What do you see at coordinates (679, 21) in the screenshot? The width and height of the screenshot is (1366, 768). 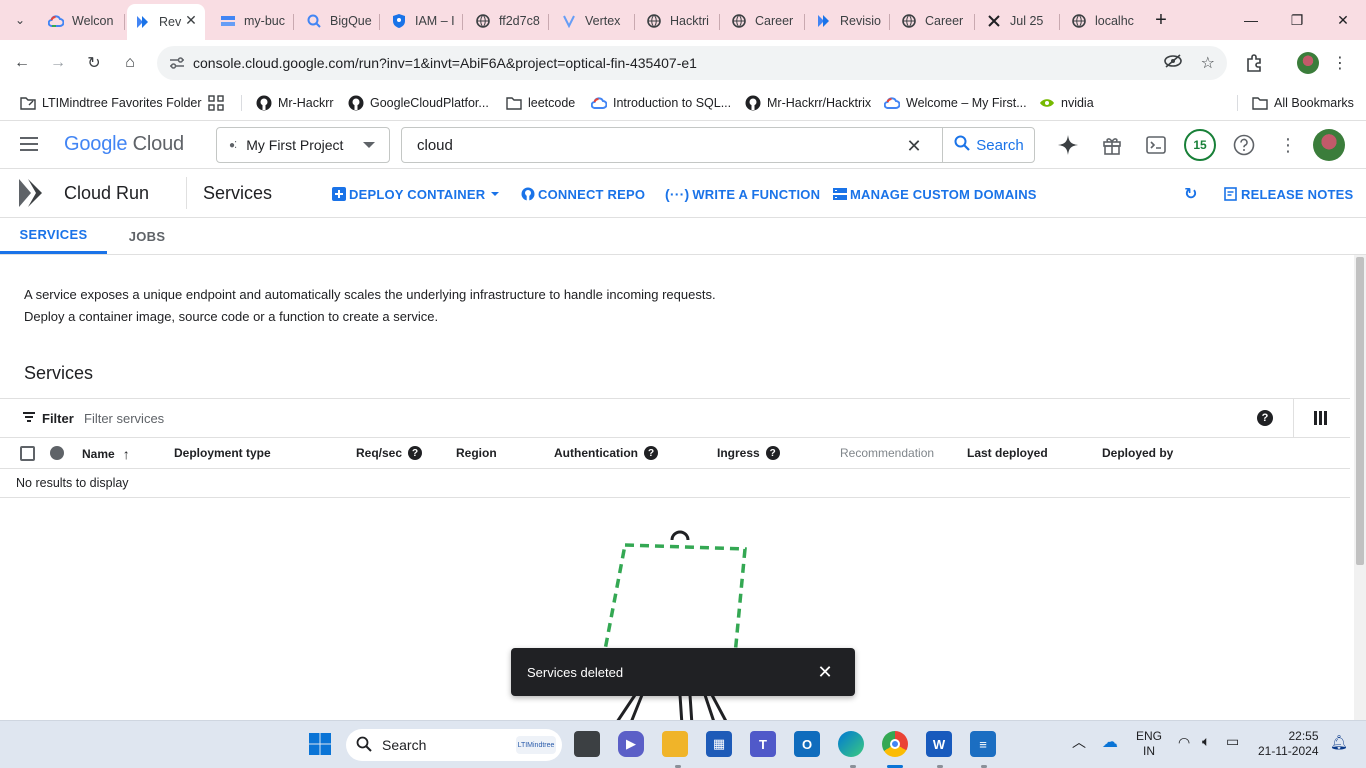 I see `browser-tab: Hacktri` at bounding box center [679, 21].